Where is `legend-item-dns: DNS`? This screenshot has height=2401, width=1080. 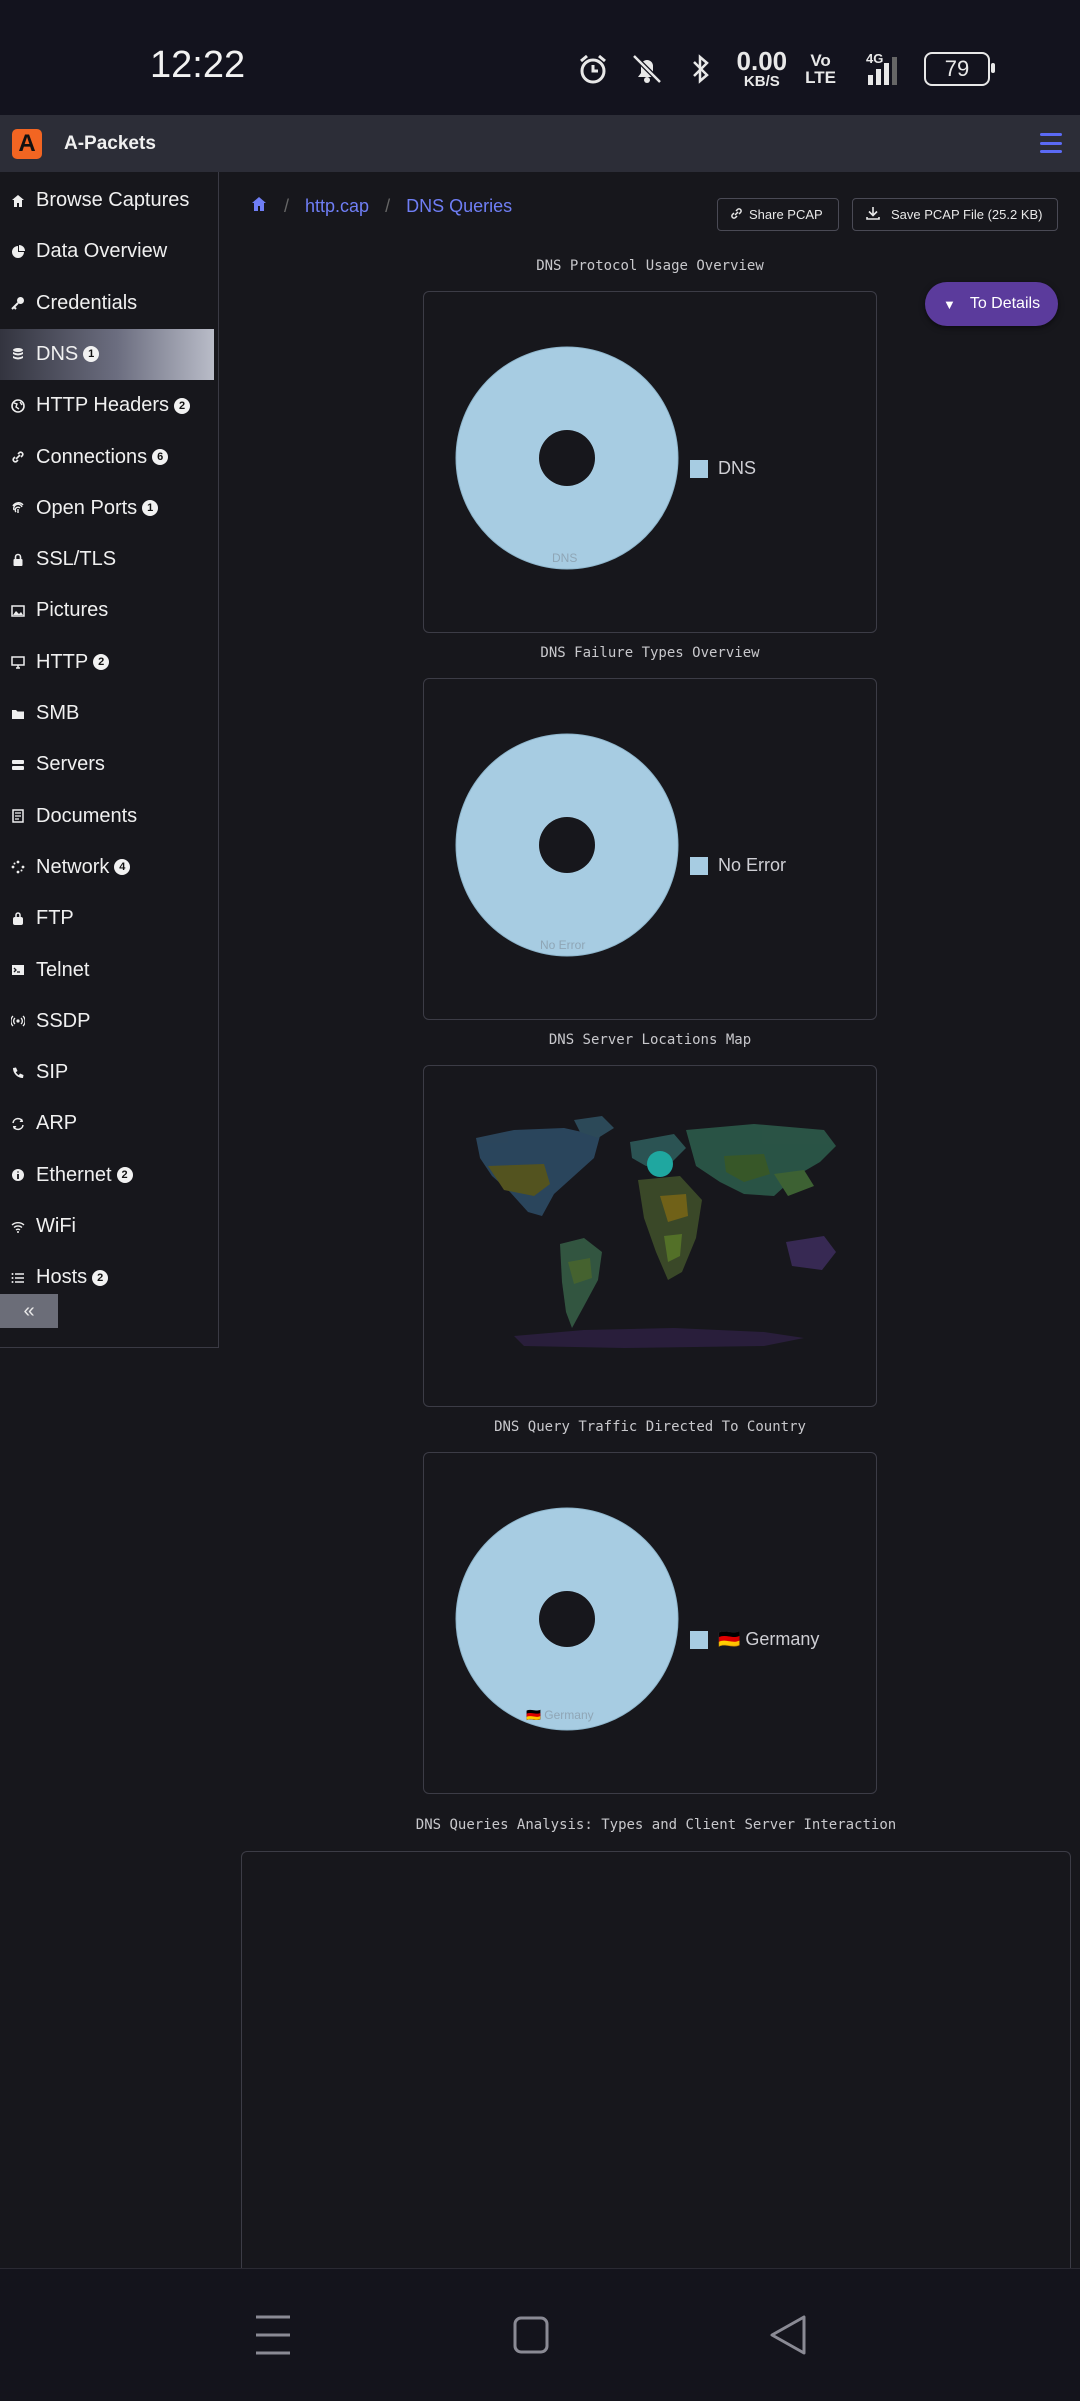
legend-item-dns: DNS is located at coordinates (723, 468).